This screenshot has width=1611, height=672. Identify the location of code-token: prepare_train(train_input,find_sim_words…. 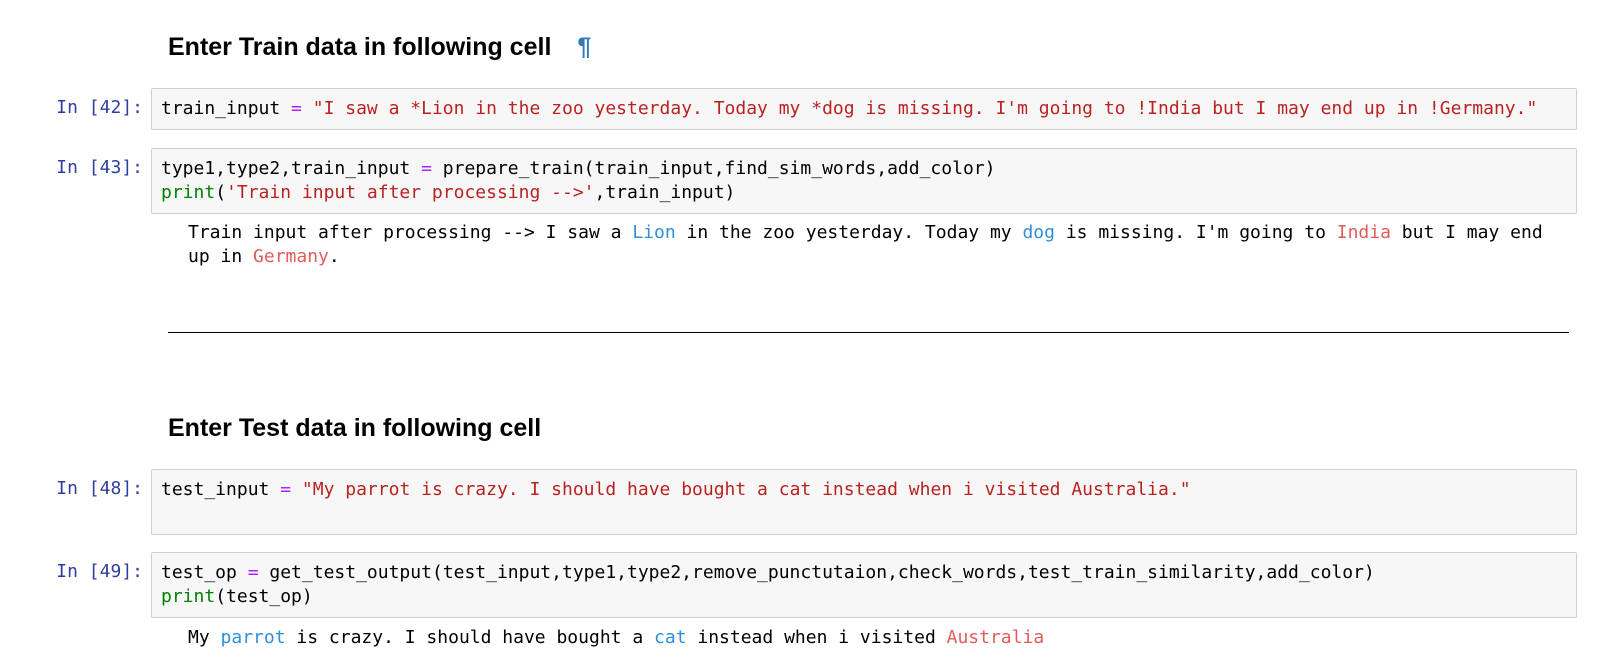
(713, 168).